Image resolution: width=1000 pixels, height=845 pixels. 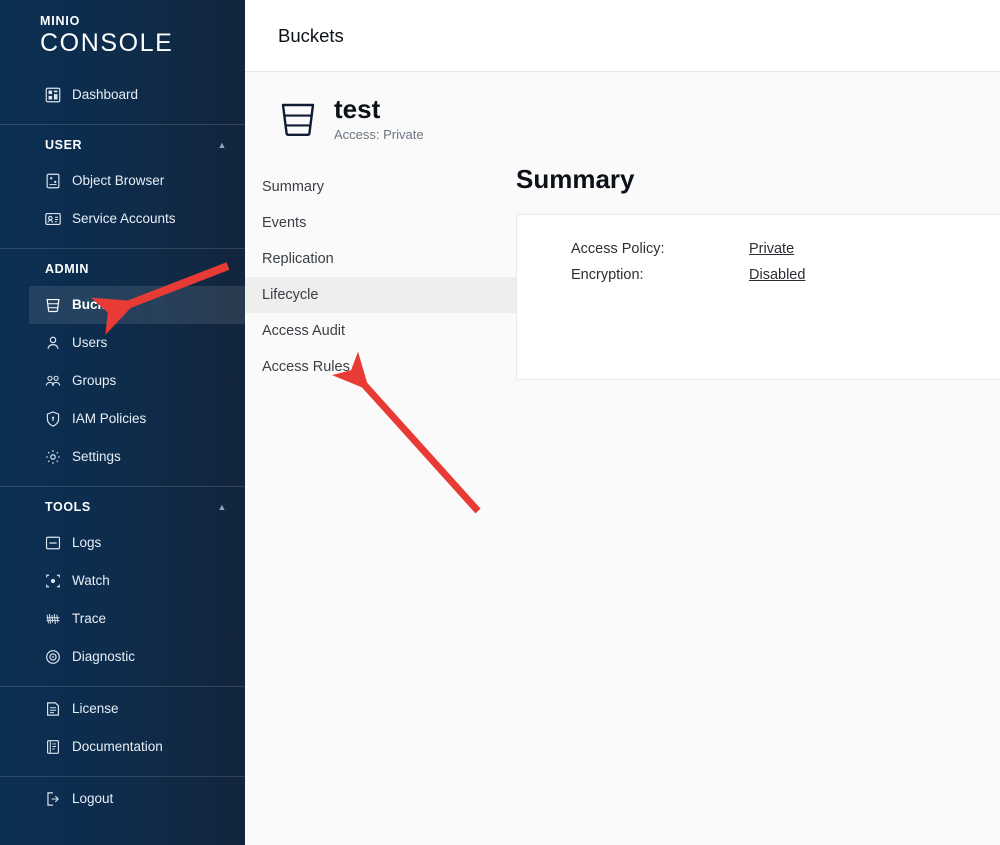 I want to click on summary-row-label: Encryption:, so click(x=607, y=275).